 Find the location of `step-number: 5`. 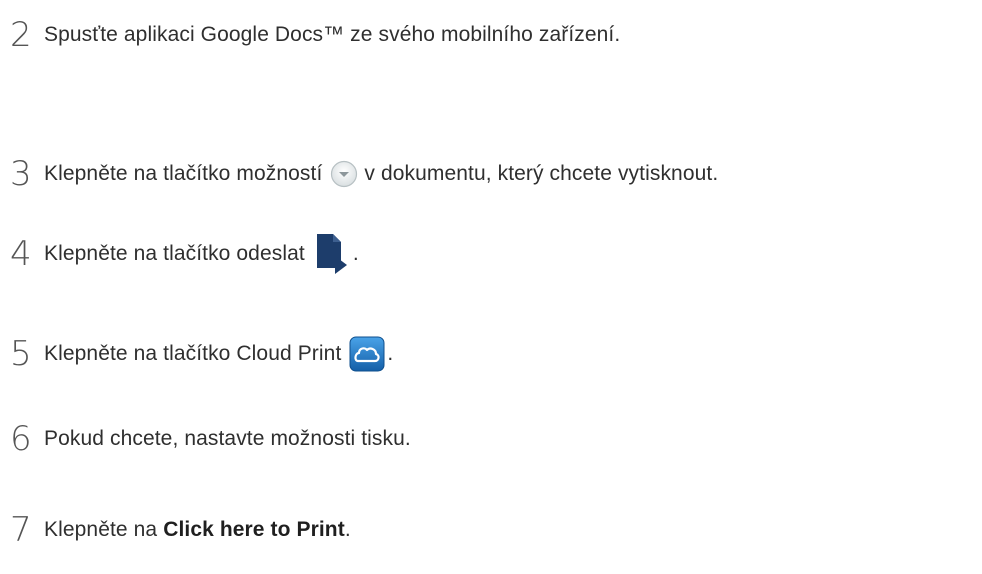

step-number: 5 is located at coordinates (21, 354).